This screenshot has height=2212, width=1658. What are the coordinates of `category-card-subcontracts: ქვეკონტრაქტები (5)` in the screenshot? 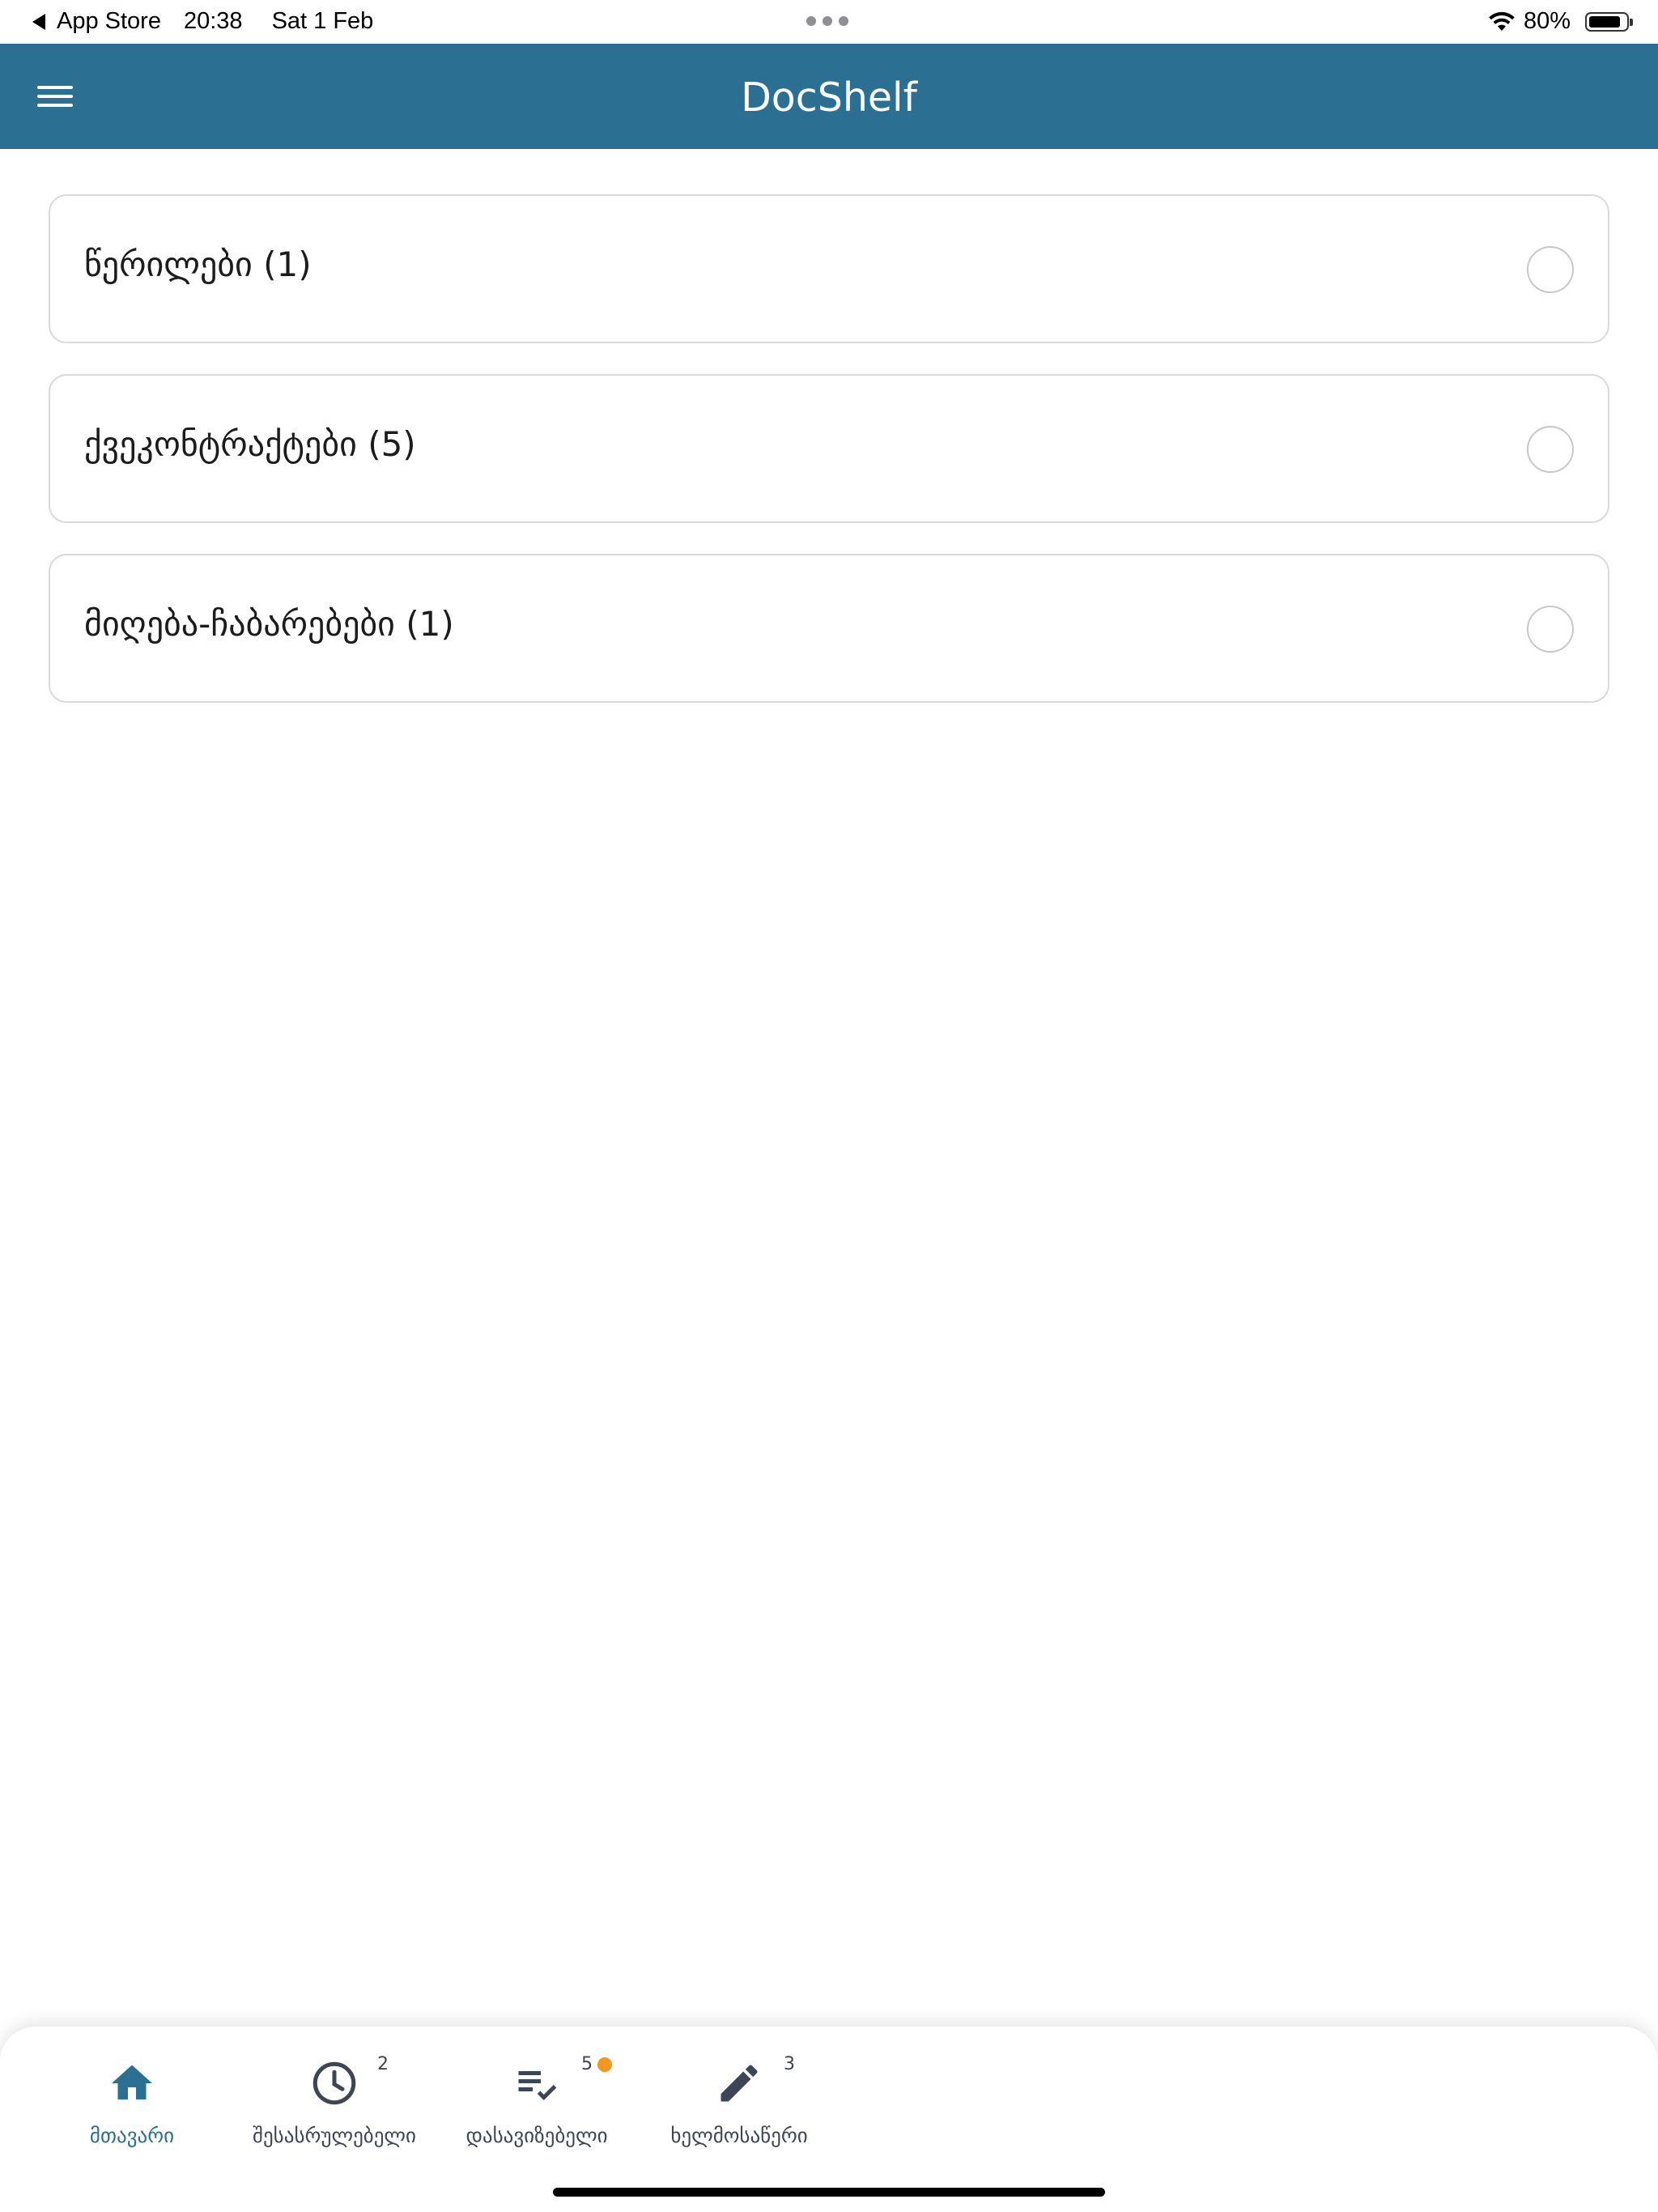 It's located at (829, 449).